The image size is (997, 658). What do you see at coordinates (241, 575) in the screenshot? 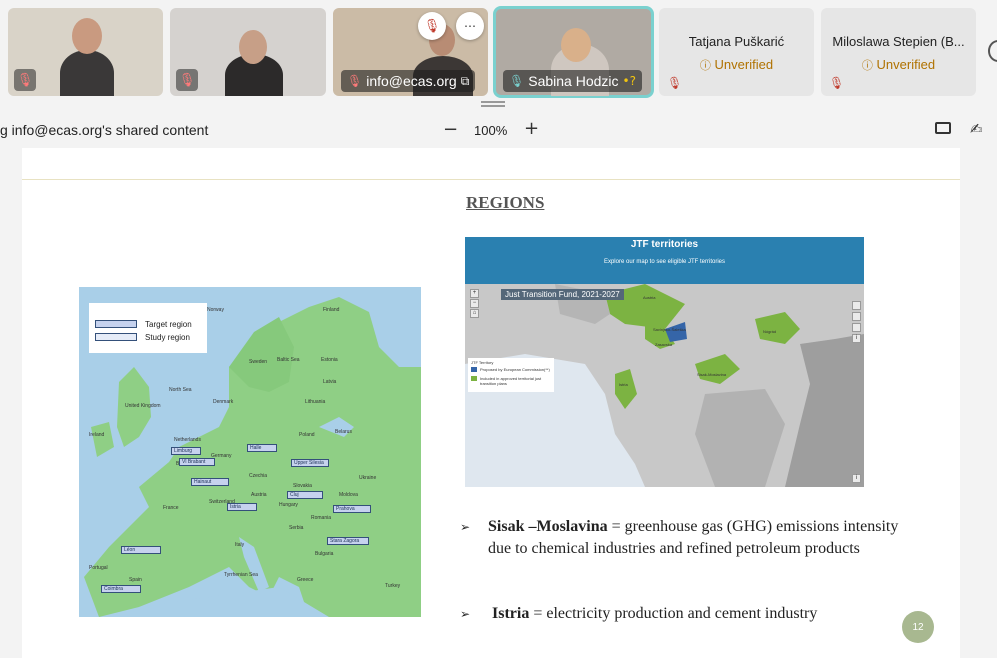
I see `map-label: Tyrrhenian Sea` at bounding box center [241, 575].